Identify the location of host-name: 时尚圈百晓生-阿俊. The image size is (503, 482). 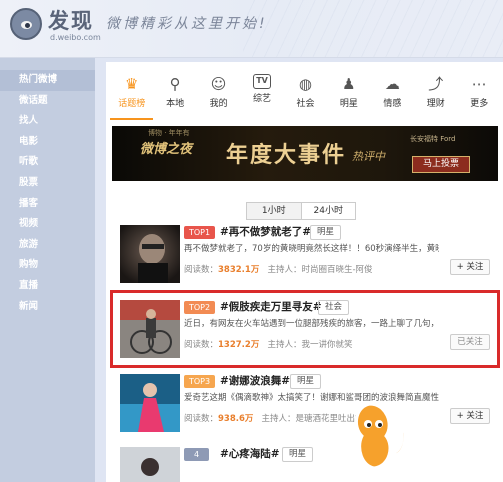
(336, 270).